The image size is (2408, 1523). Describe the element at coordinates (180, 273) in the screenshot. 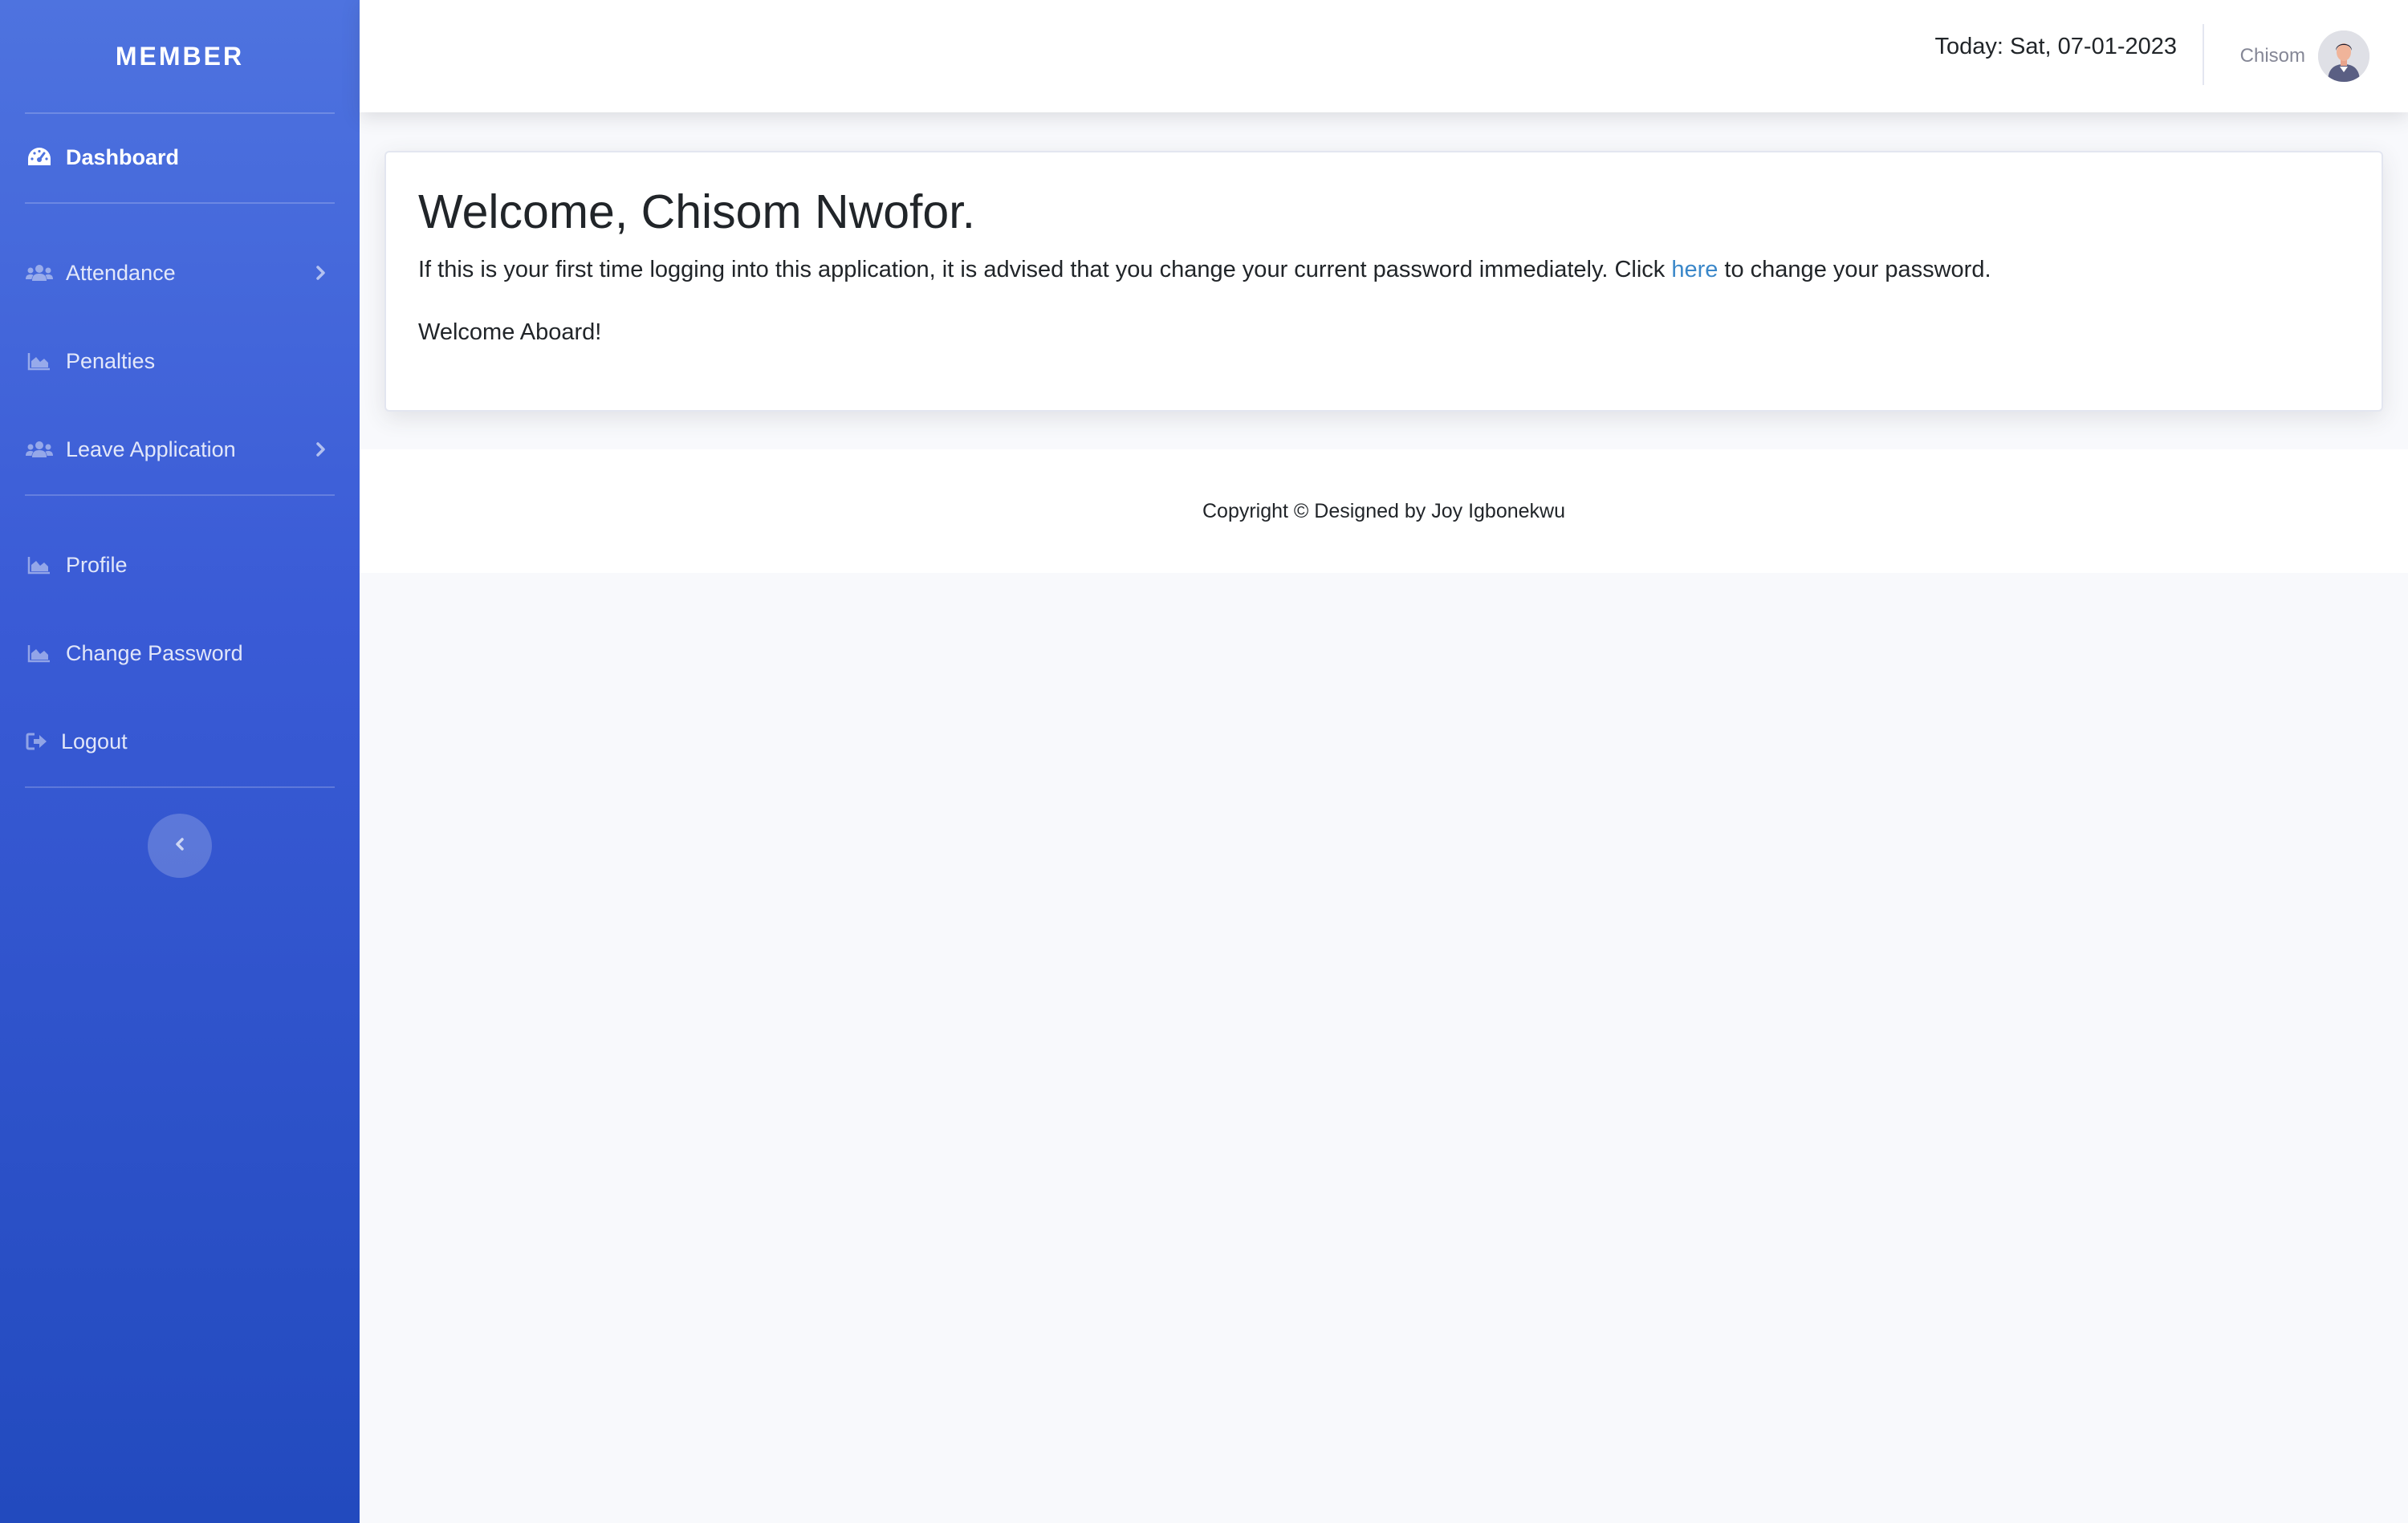

I see `sidebar-item-attendance: Attendance` at that location.